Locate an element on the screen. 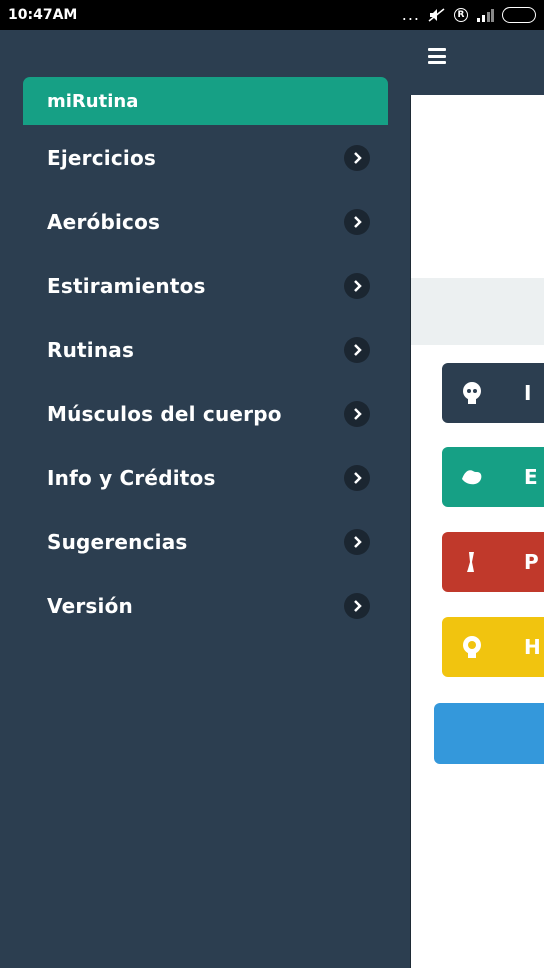  status-time: 10:47AM is located at coordinates (43, 15).